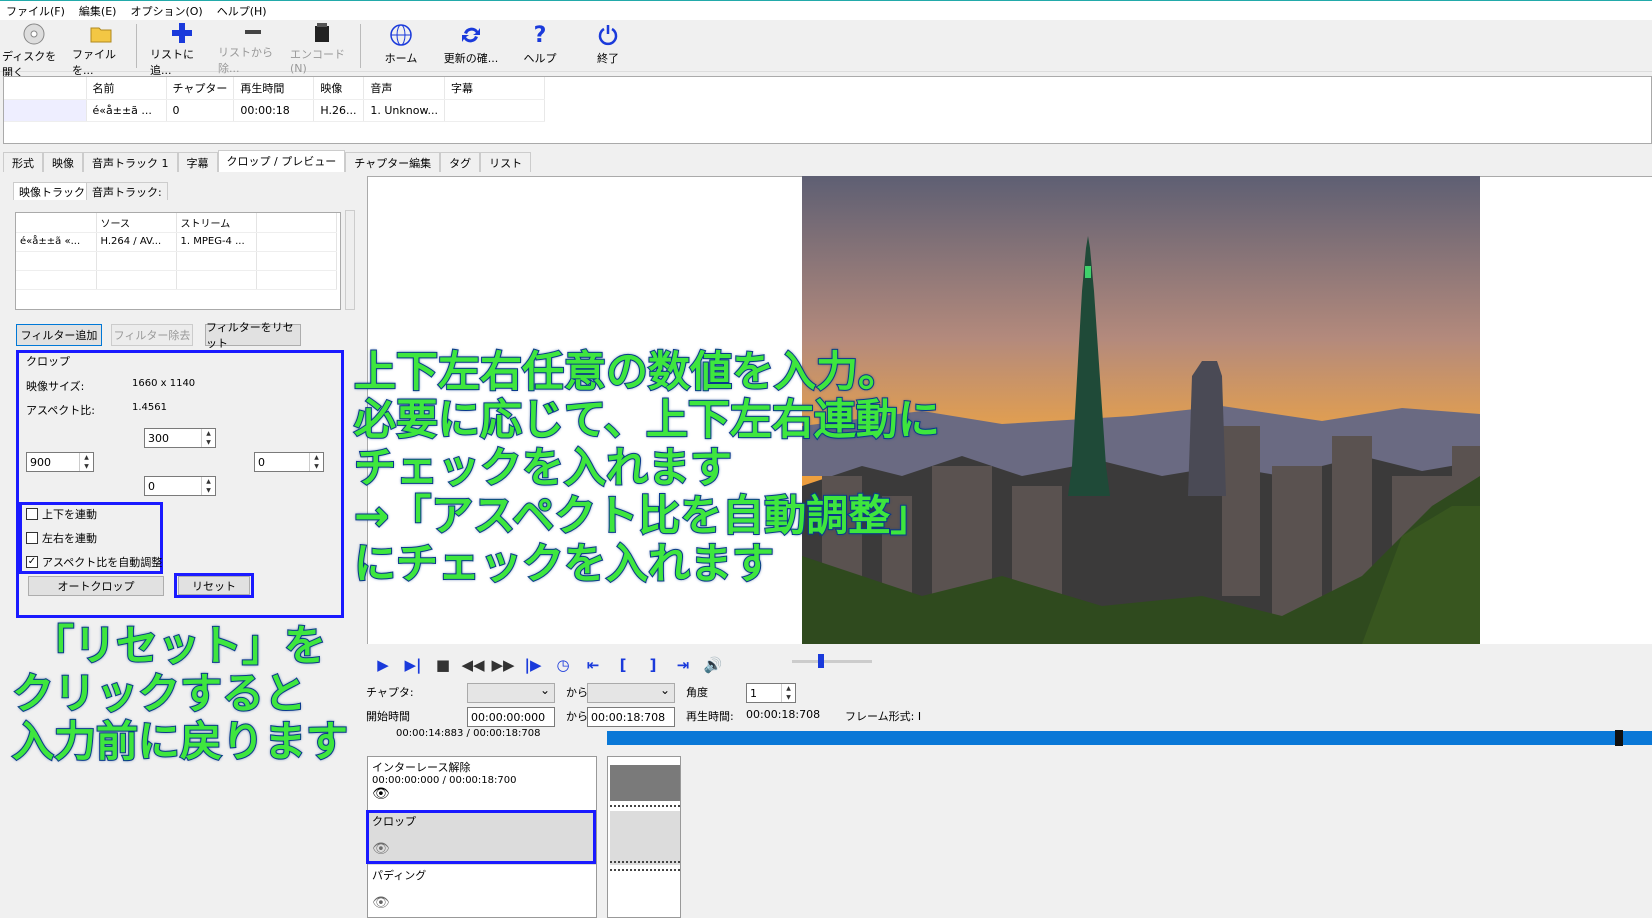 This screenshot has width=1652, height=918. What do you see at coordinates (180, 438) in the screenshot?
I see `crop-top-input: 300 ▲ ▼` at bounding box center [180, 438].